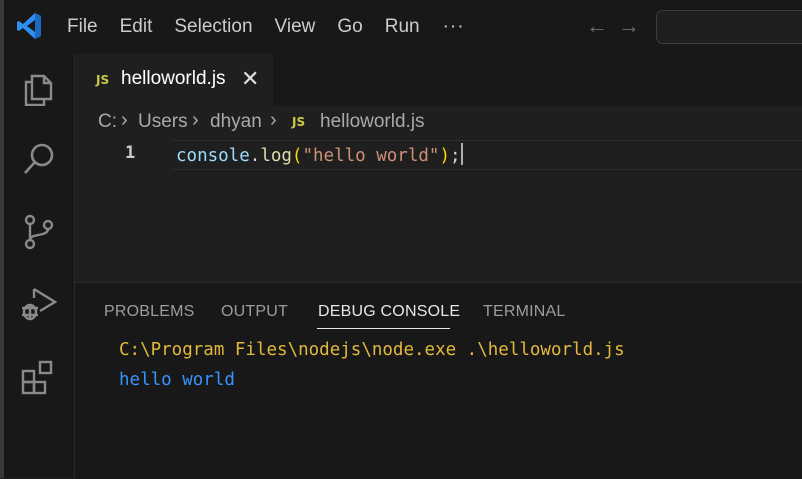 Image resolution: width=802 pixels, height=479 pixels. Describe the element at coordinates (213, 156) in the screenshot. I see `code-token-object: console` at that location.